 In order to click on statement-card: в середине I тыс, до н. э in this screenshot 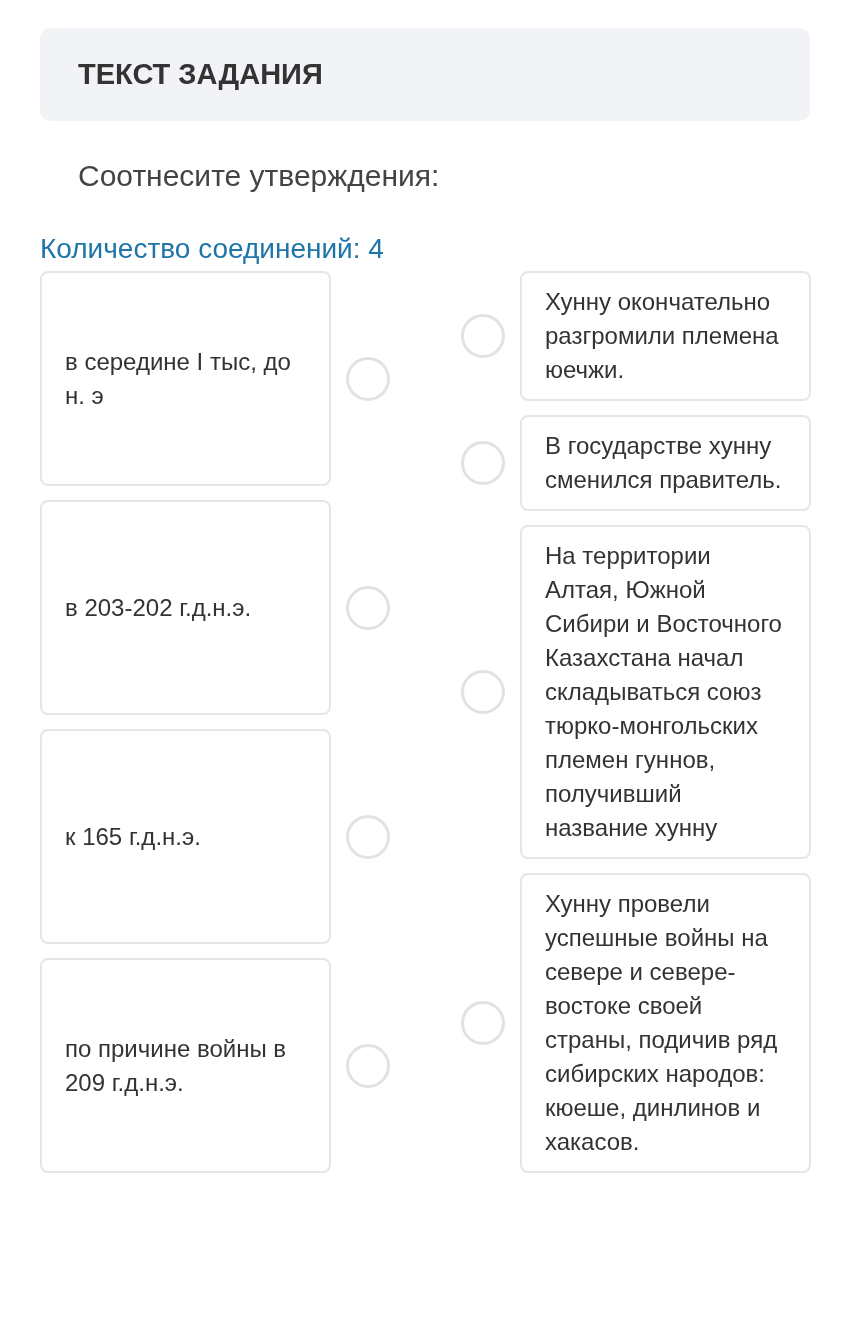, I will do `click(185, 378)`.